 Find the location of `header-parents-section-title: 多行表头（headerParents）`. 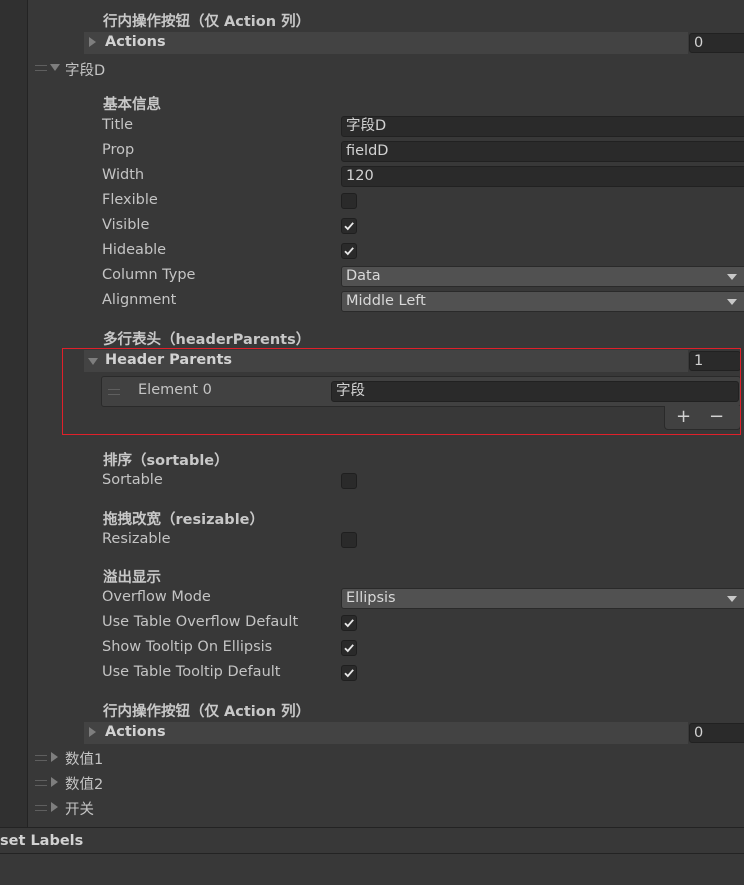

header-parents-section-title: 多行表头（headerParents） is located at coordinates (207, 340).